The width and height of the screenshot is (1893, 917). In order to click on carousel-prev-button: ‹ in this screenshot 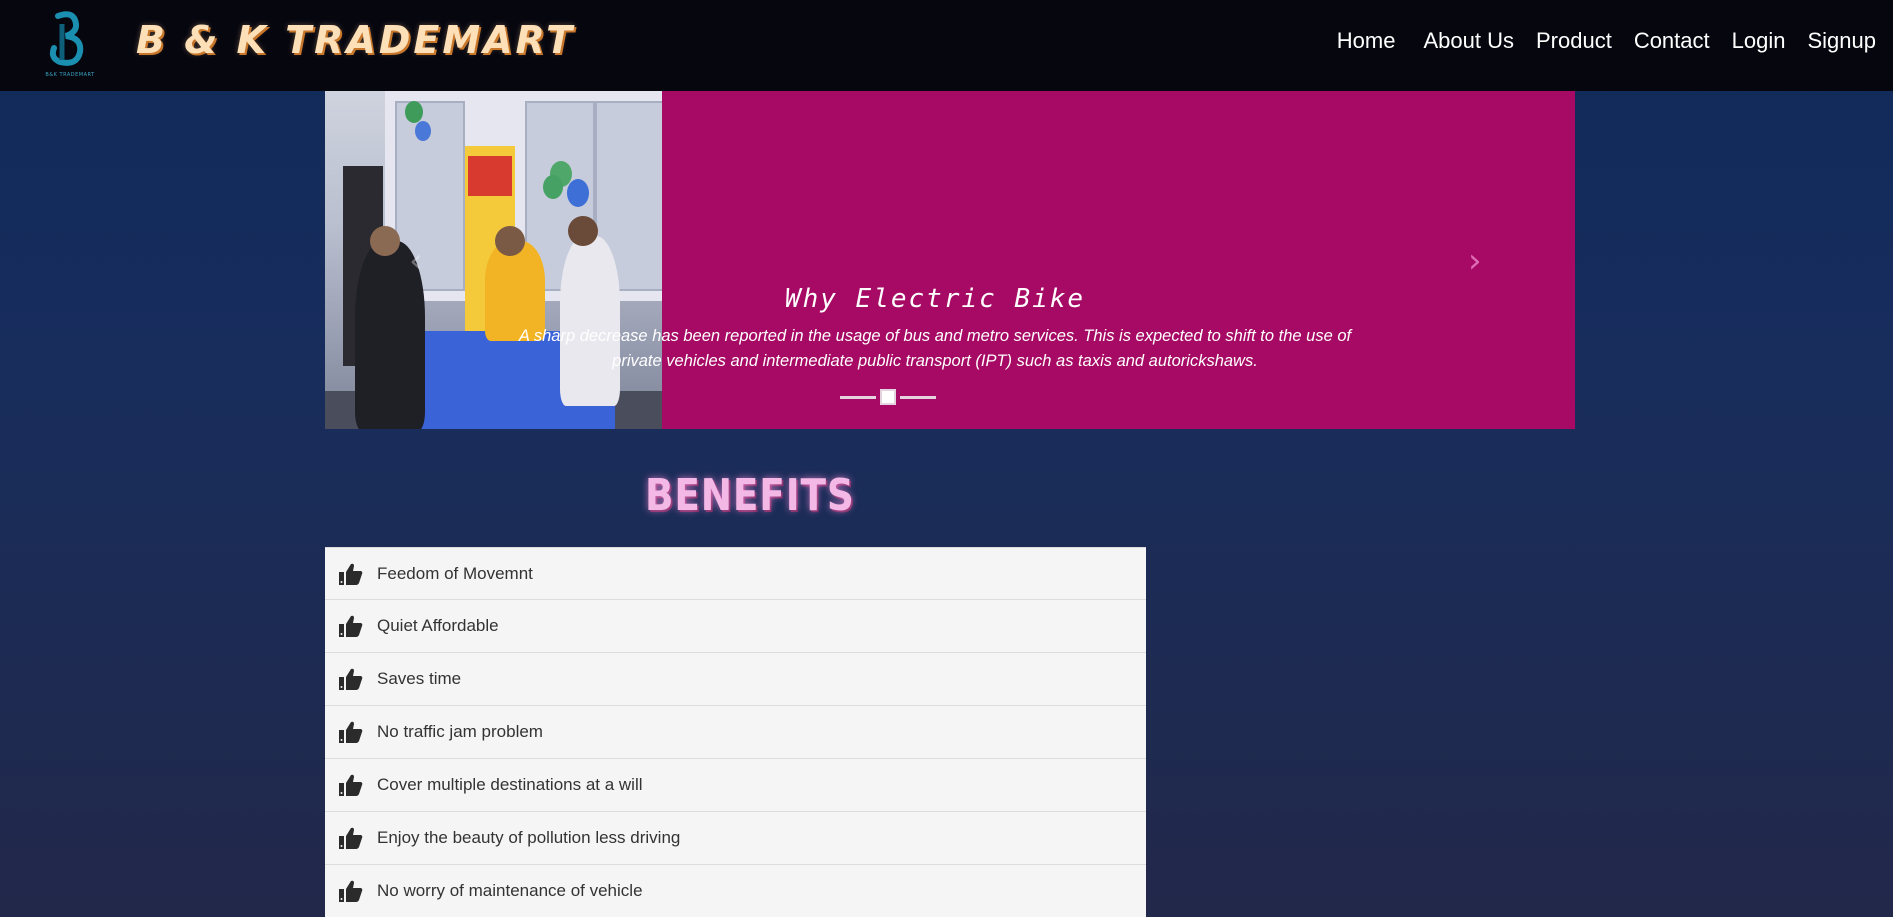, I will do `click(416, 261)`.